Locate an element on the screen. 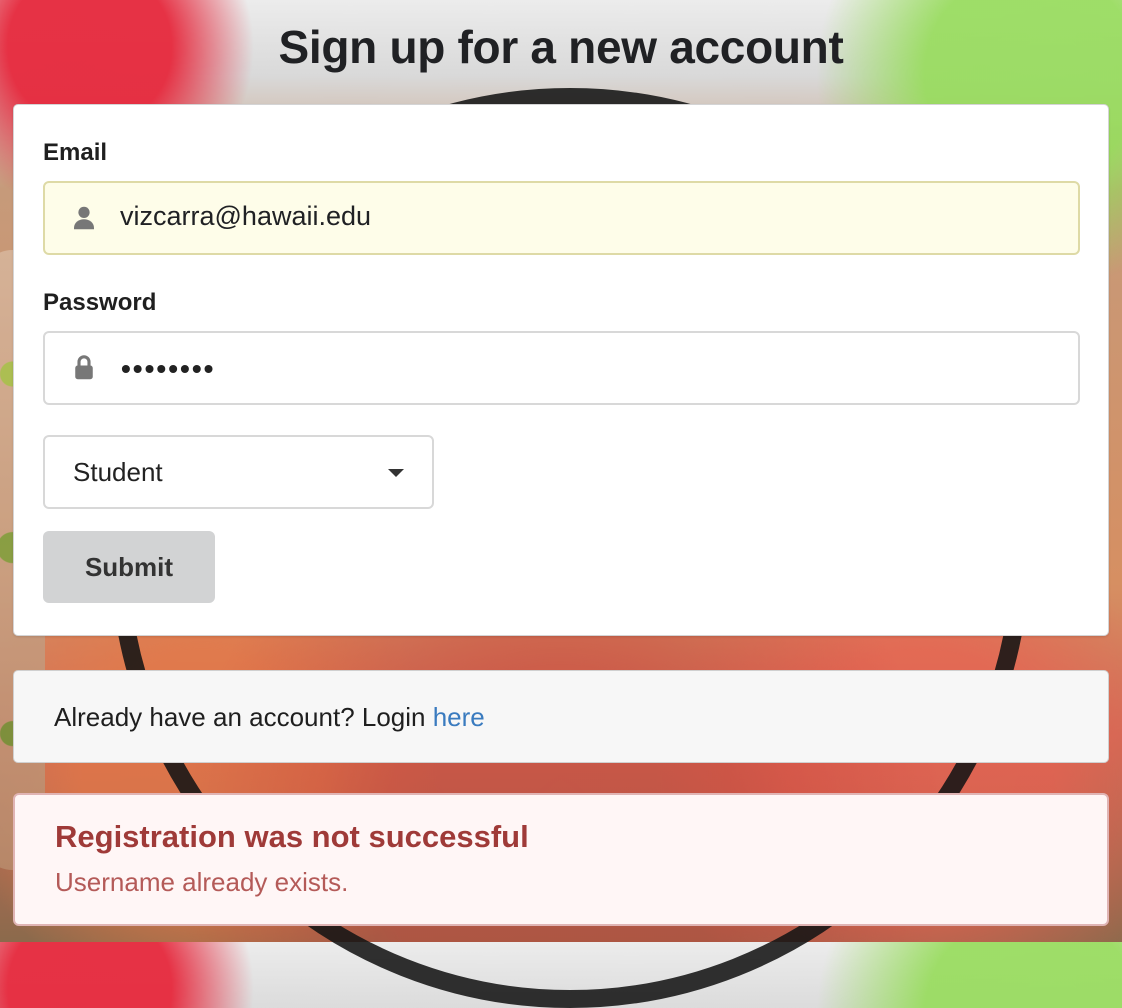  password-field: •••••••• is located at coordinates (561, 368).